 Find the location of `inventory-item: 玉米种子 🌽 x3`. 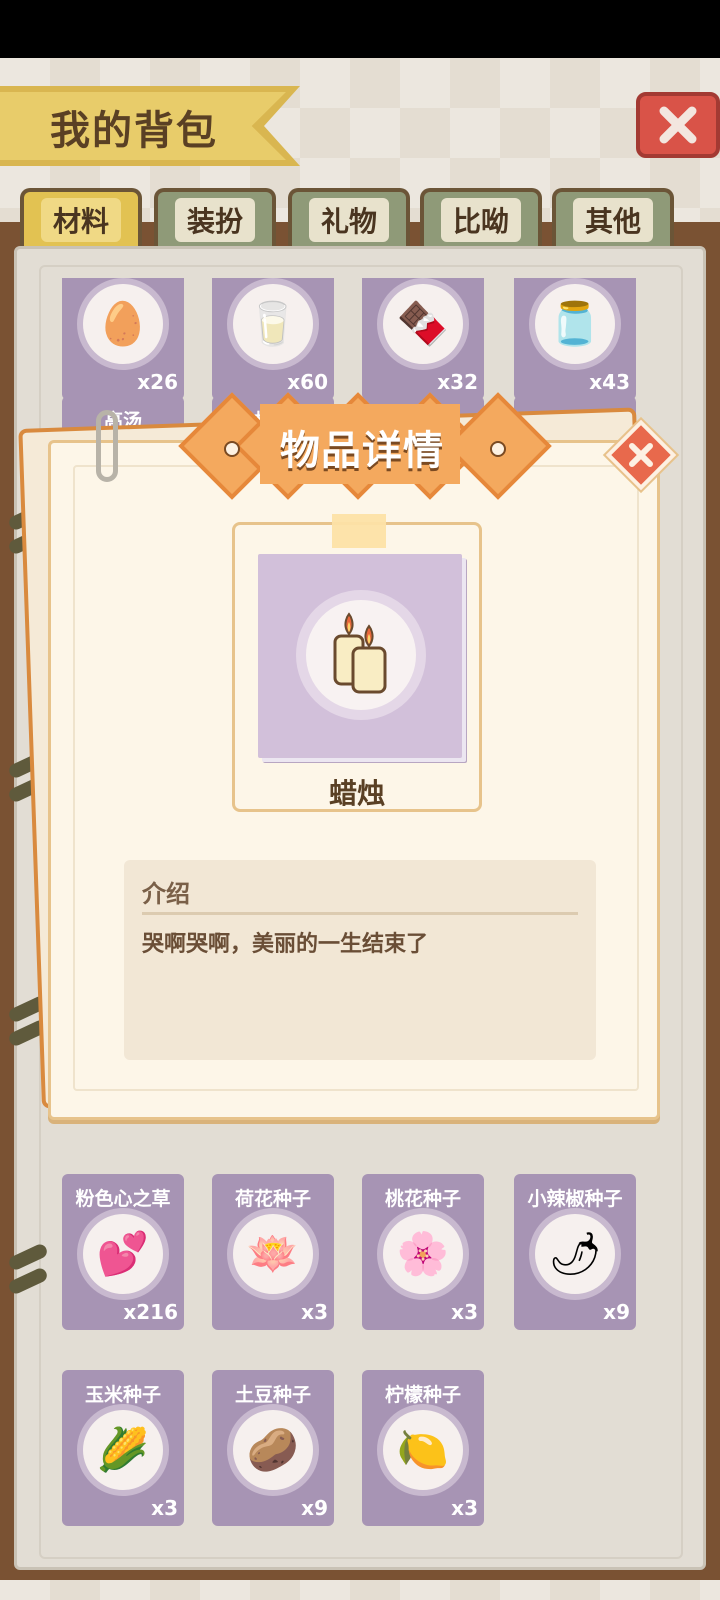

inventory-item: 玉米种子 🌽 x3 is located at coordinates (126, 1451).